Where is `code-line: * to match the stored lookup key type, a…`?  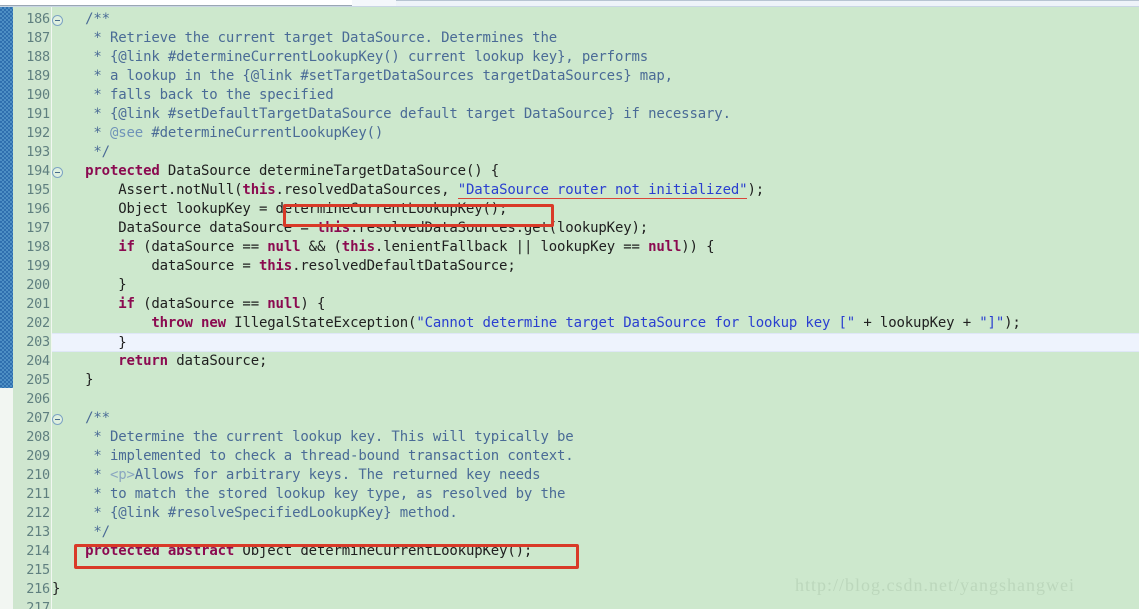 code-line: * to match the stored lookup key type, a… is located at coordinates (595, 494).